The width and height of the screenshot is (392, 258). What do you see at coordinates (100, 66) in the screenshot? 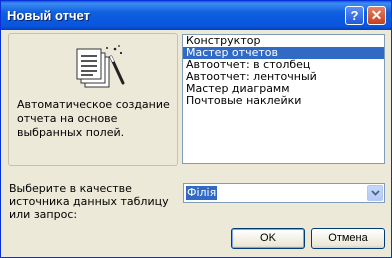
I see `wizard-icon` at bounding box center [100, 66].